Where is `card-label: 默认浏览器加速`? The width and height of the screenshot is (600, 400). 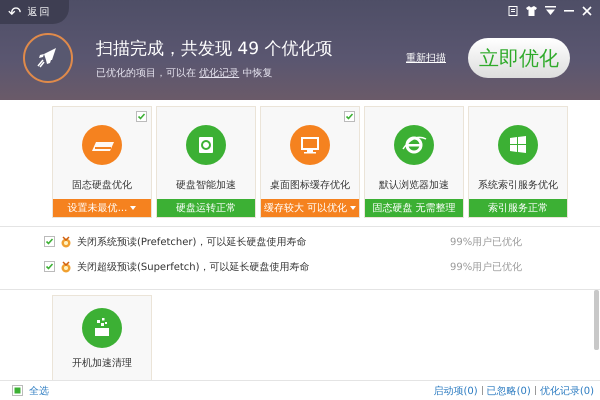
card-label: 默认浏览器加速 is located at coordinates (414, 185).